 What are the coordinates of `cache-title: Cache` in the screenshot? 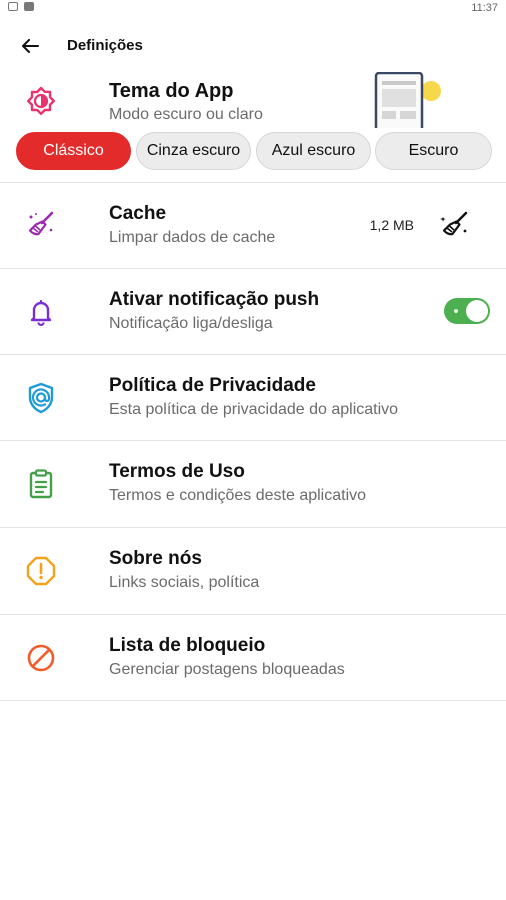 It's located at (138, 213).